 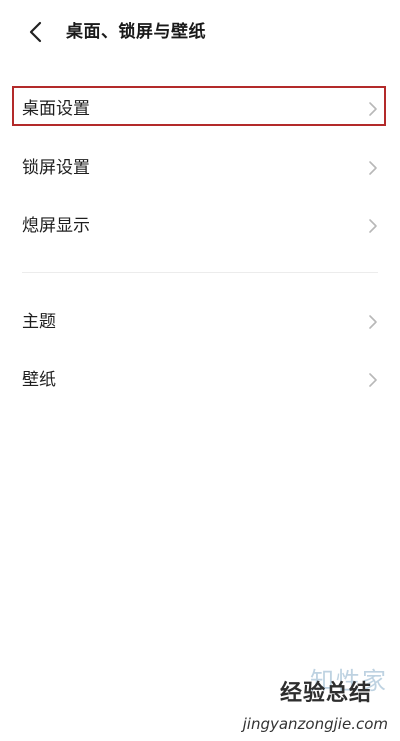 What do you see at coordinates (200, 272) in the screenshot?
I see `section-divider` at bounding box center [200, 272].